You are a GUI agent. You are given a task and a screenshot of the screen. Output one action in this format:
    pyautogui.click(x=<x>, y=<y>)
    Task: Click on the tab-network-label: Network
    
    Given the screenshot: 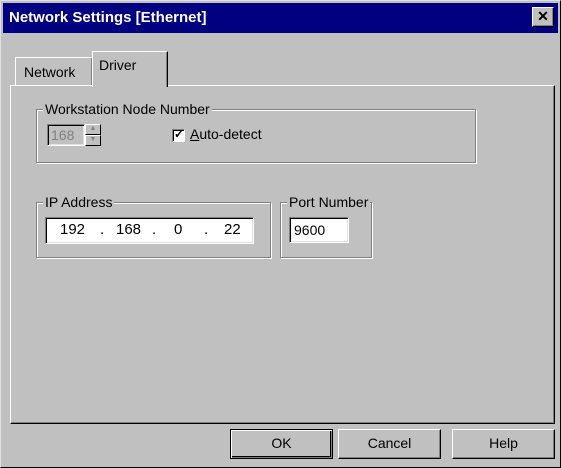 What is the action you would take?
    pyautogui.click(x=50, y=72)
    